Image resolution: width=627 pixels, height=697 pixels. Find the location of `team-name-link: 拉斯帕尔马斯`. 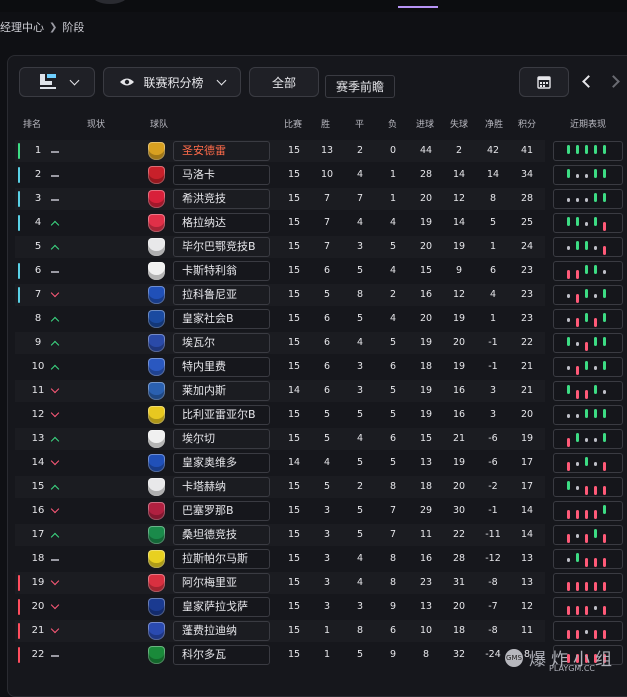

team-name-link: 拉斯帕尔马斯 is located at coordinates (221, 559).